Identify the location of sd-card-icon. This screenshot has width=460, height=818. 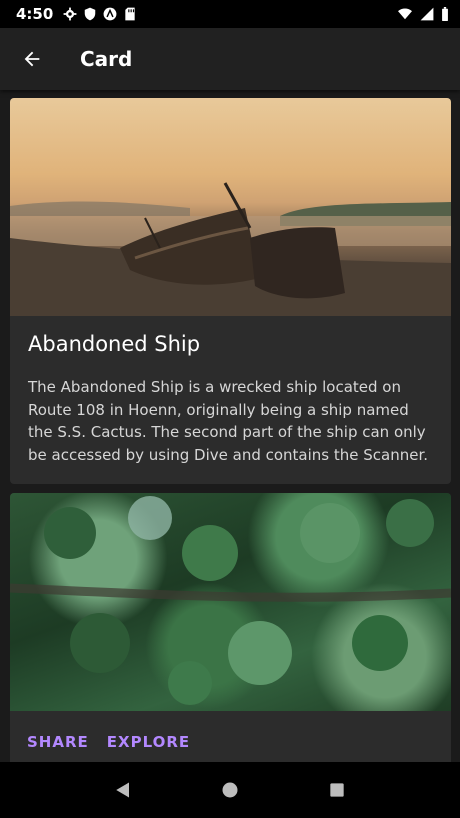
(130, 14).